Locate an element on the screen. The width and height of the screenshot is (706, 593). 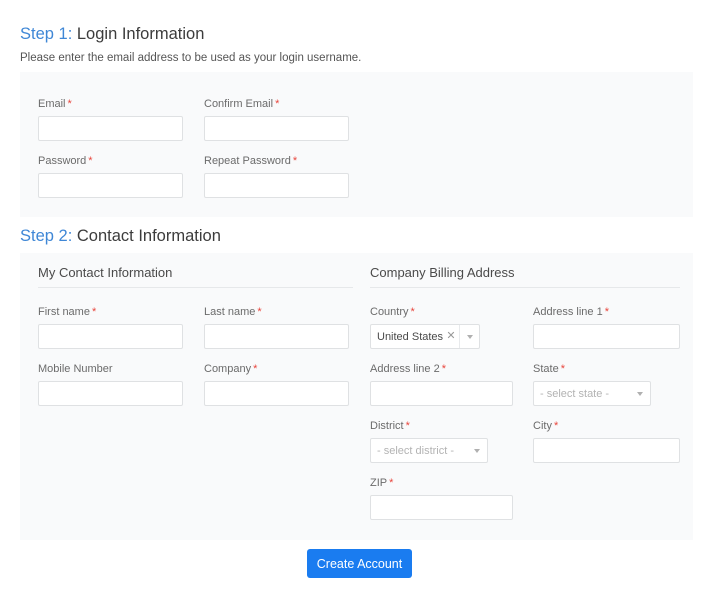
field-last-name: Last name * is located at coordinates (276, 327).